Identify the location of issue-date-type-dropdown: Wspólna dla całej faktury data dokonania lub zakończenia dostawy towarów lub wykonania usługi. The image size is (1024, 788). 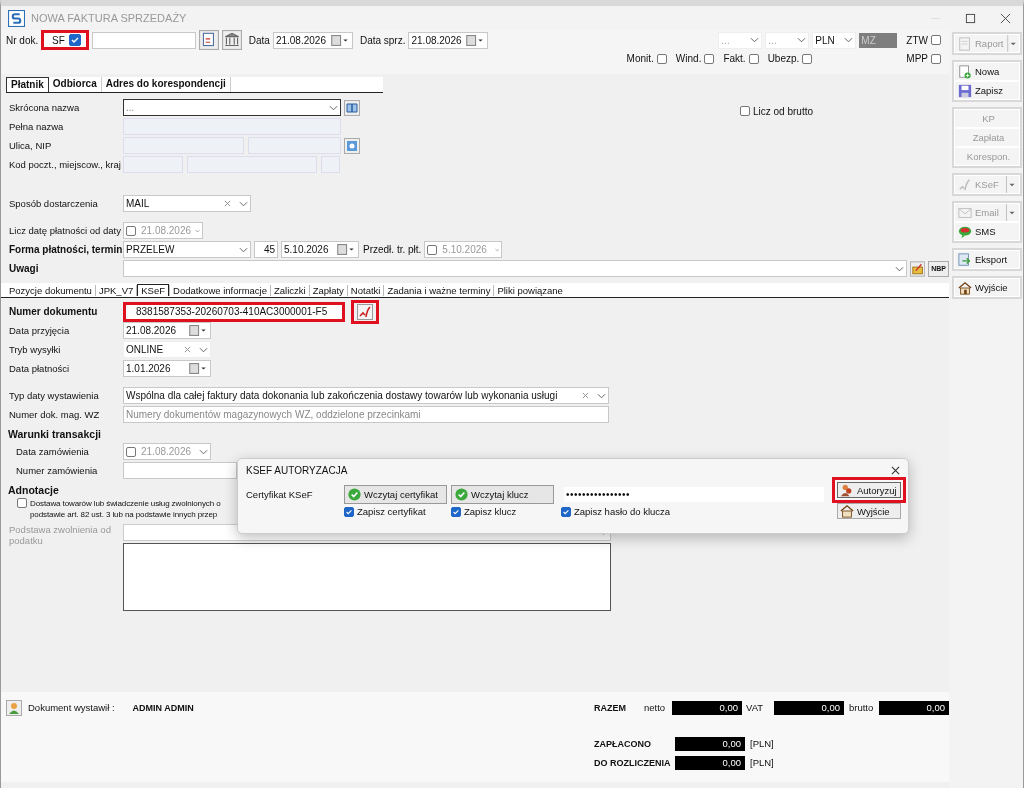
(366, 395).